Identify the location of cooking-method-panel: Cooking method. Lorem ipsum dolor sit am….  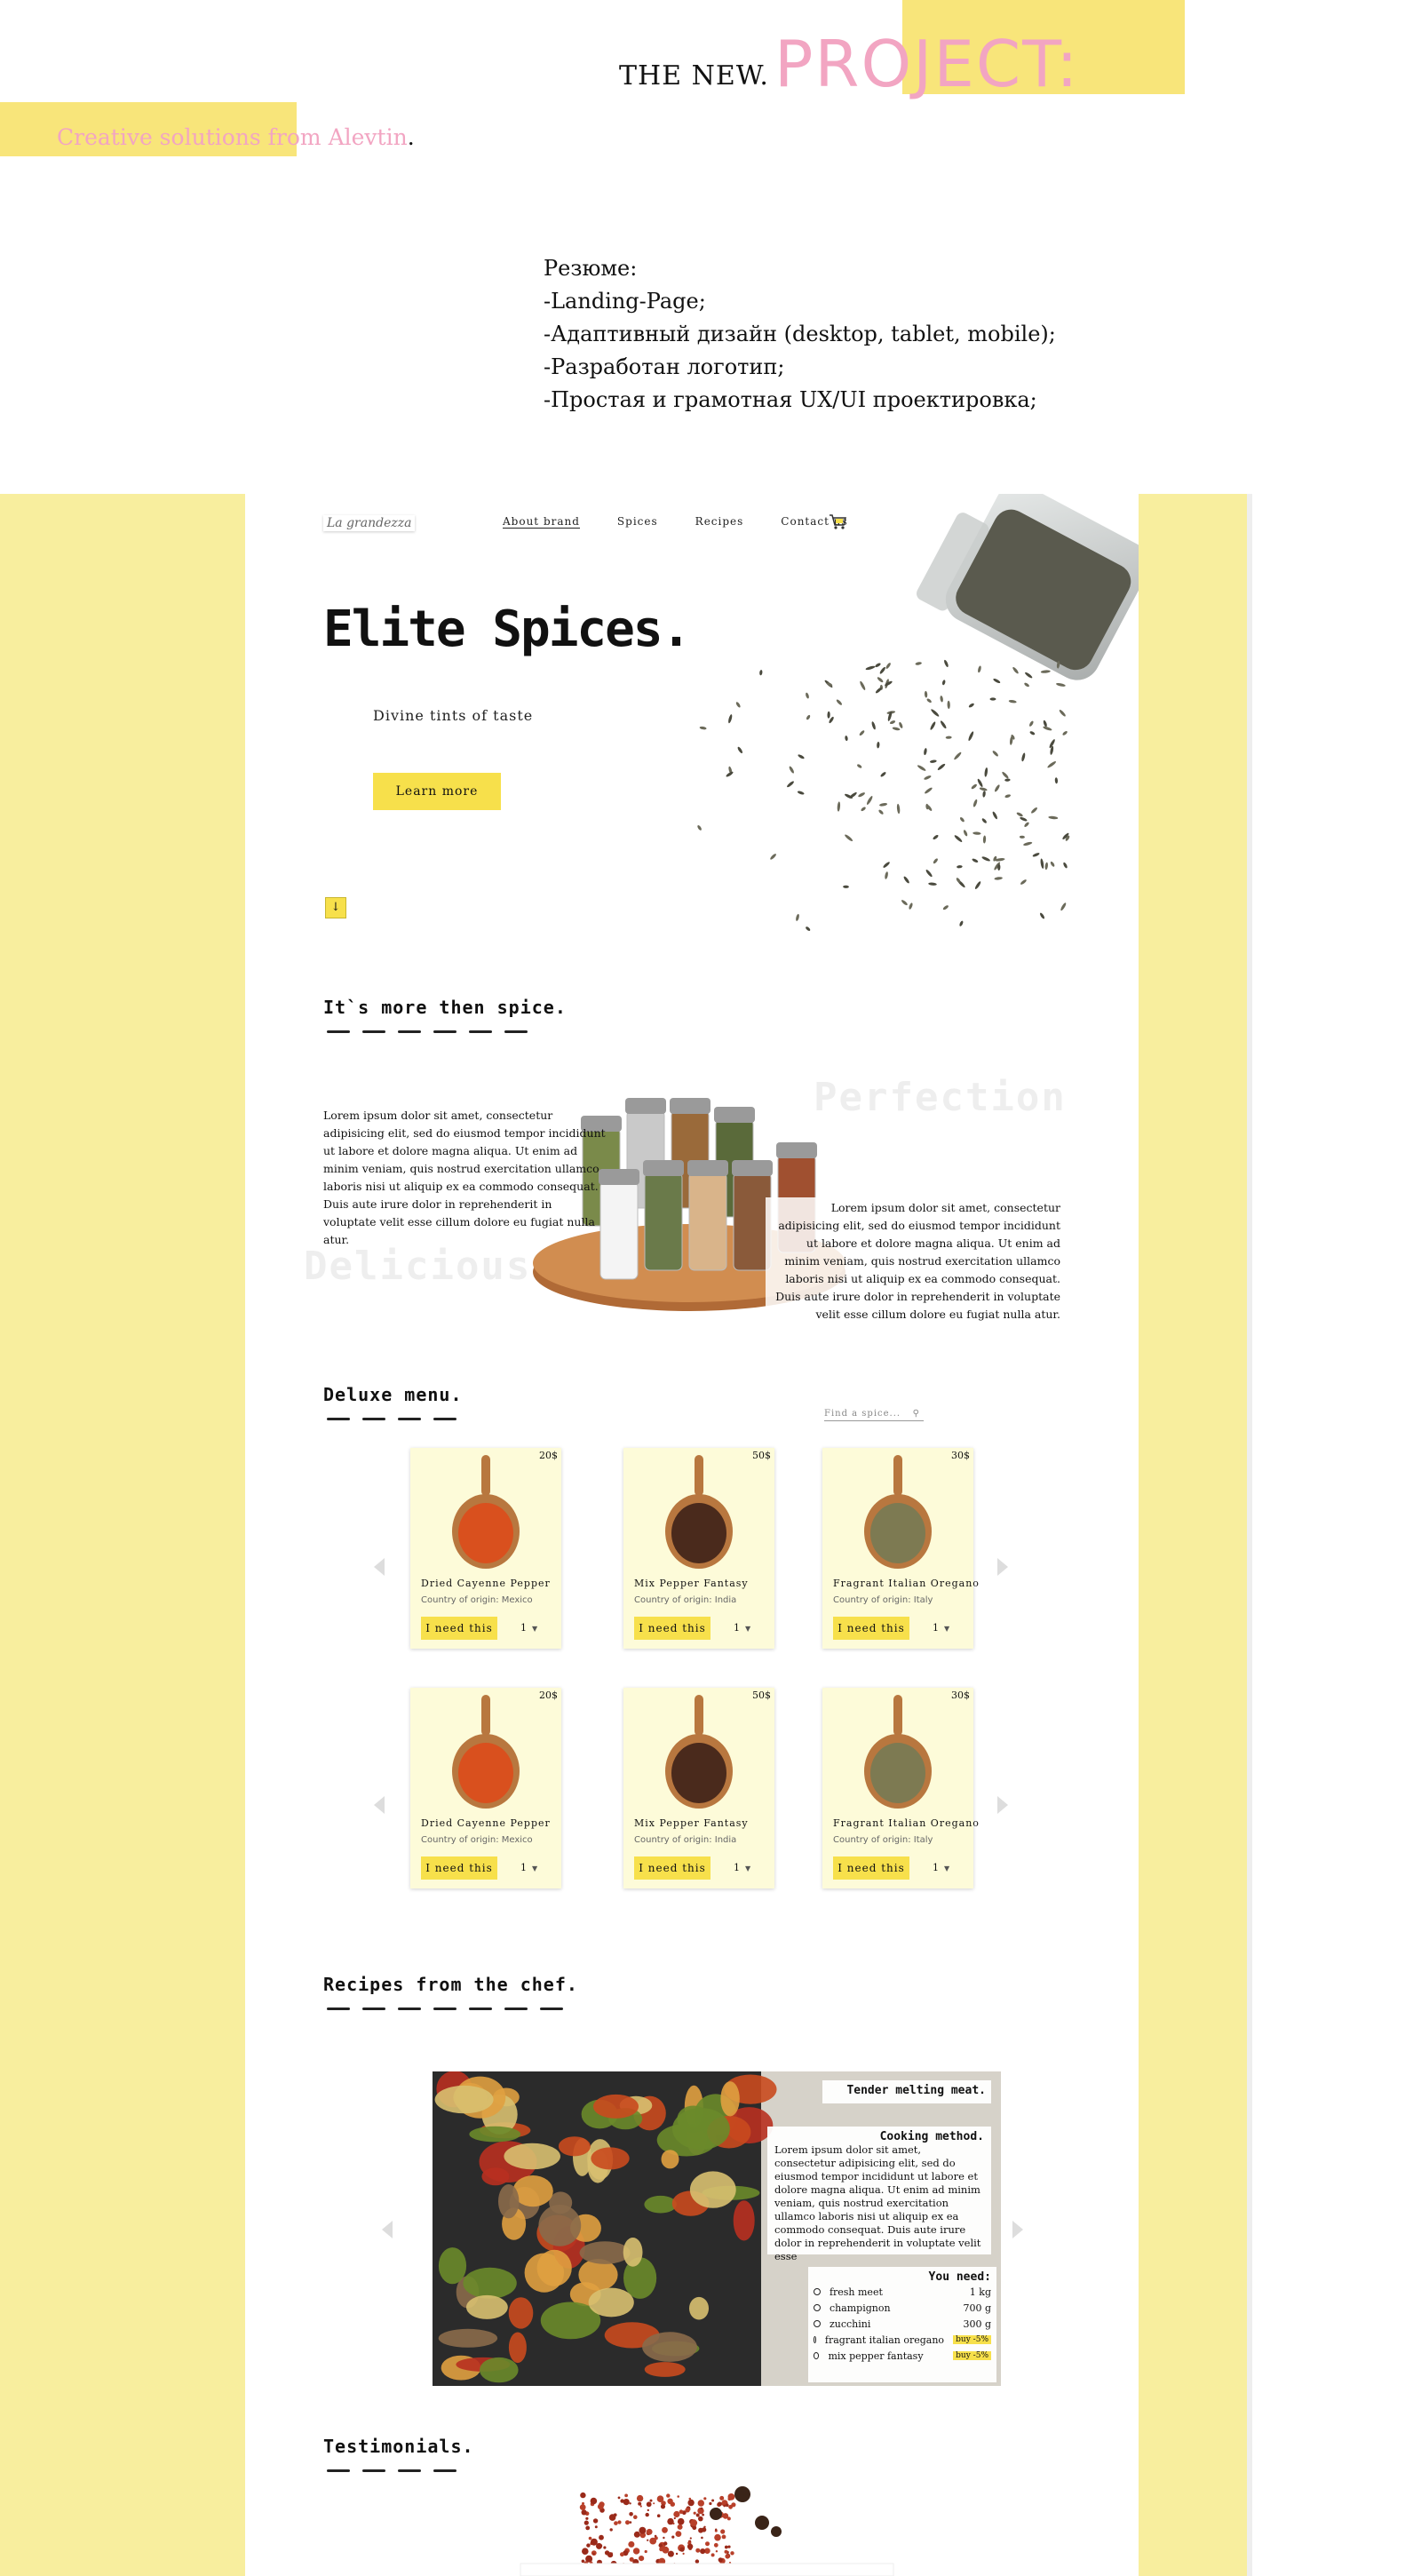
(879, 2194).